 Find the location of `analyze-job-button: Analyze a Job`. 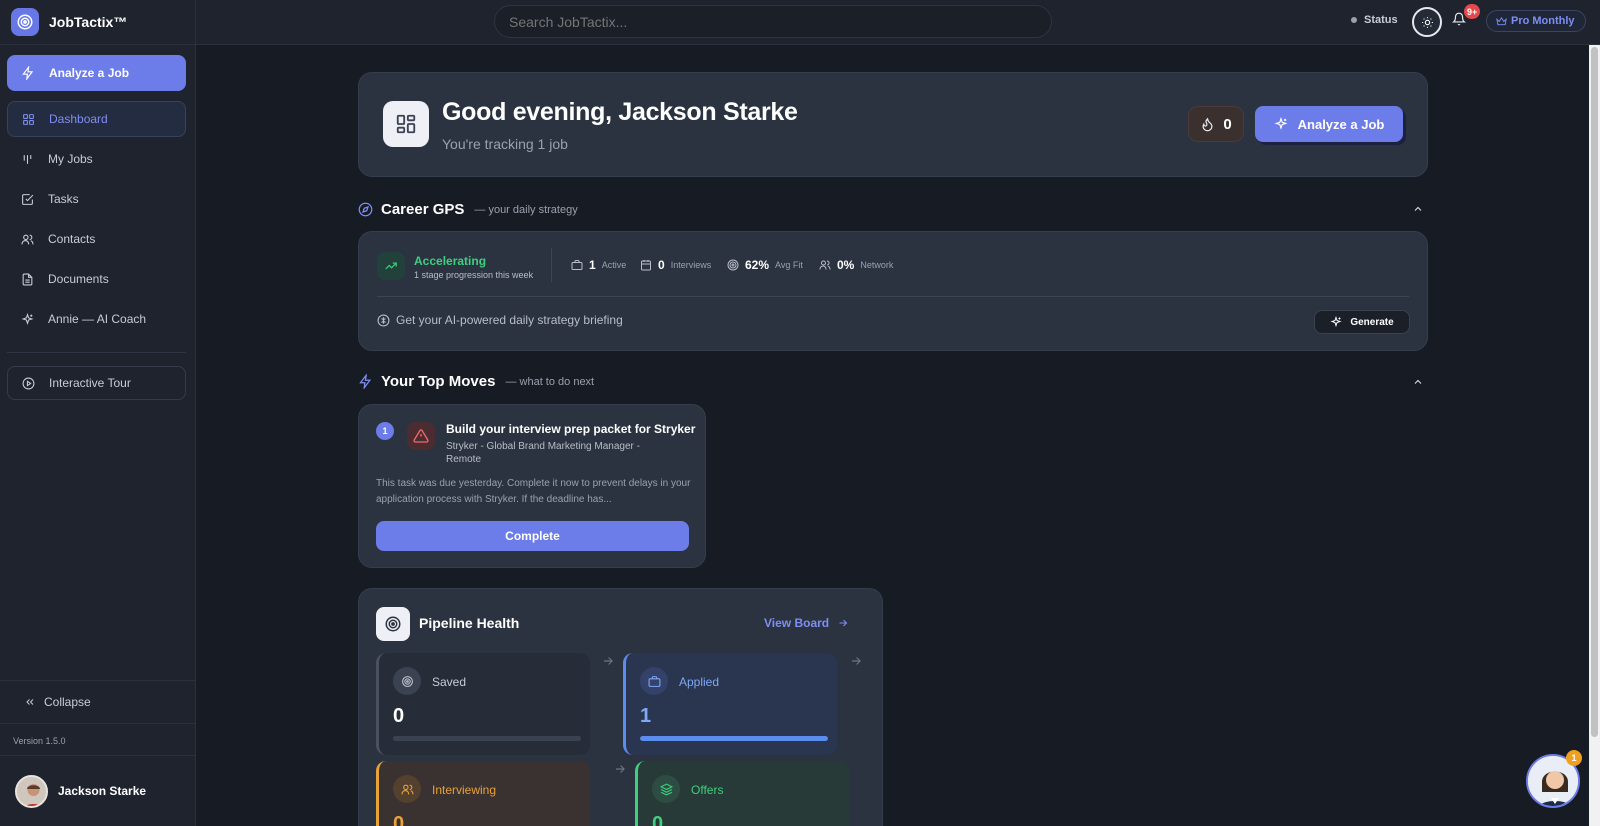

analyze-job-button: Analyze a Job is located at coordinates (1329, 124).